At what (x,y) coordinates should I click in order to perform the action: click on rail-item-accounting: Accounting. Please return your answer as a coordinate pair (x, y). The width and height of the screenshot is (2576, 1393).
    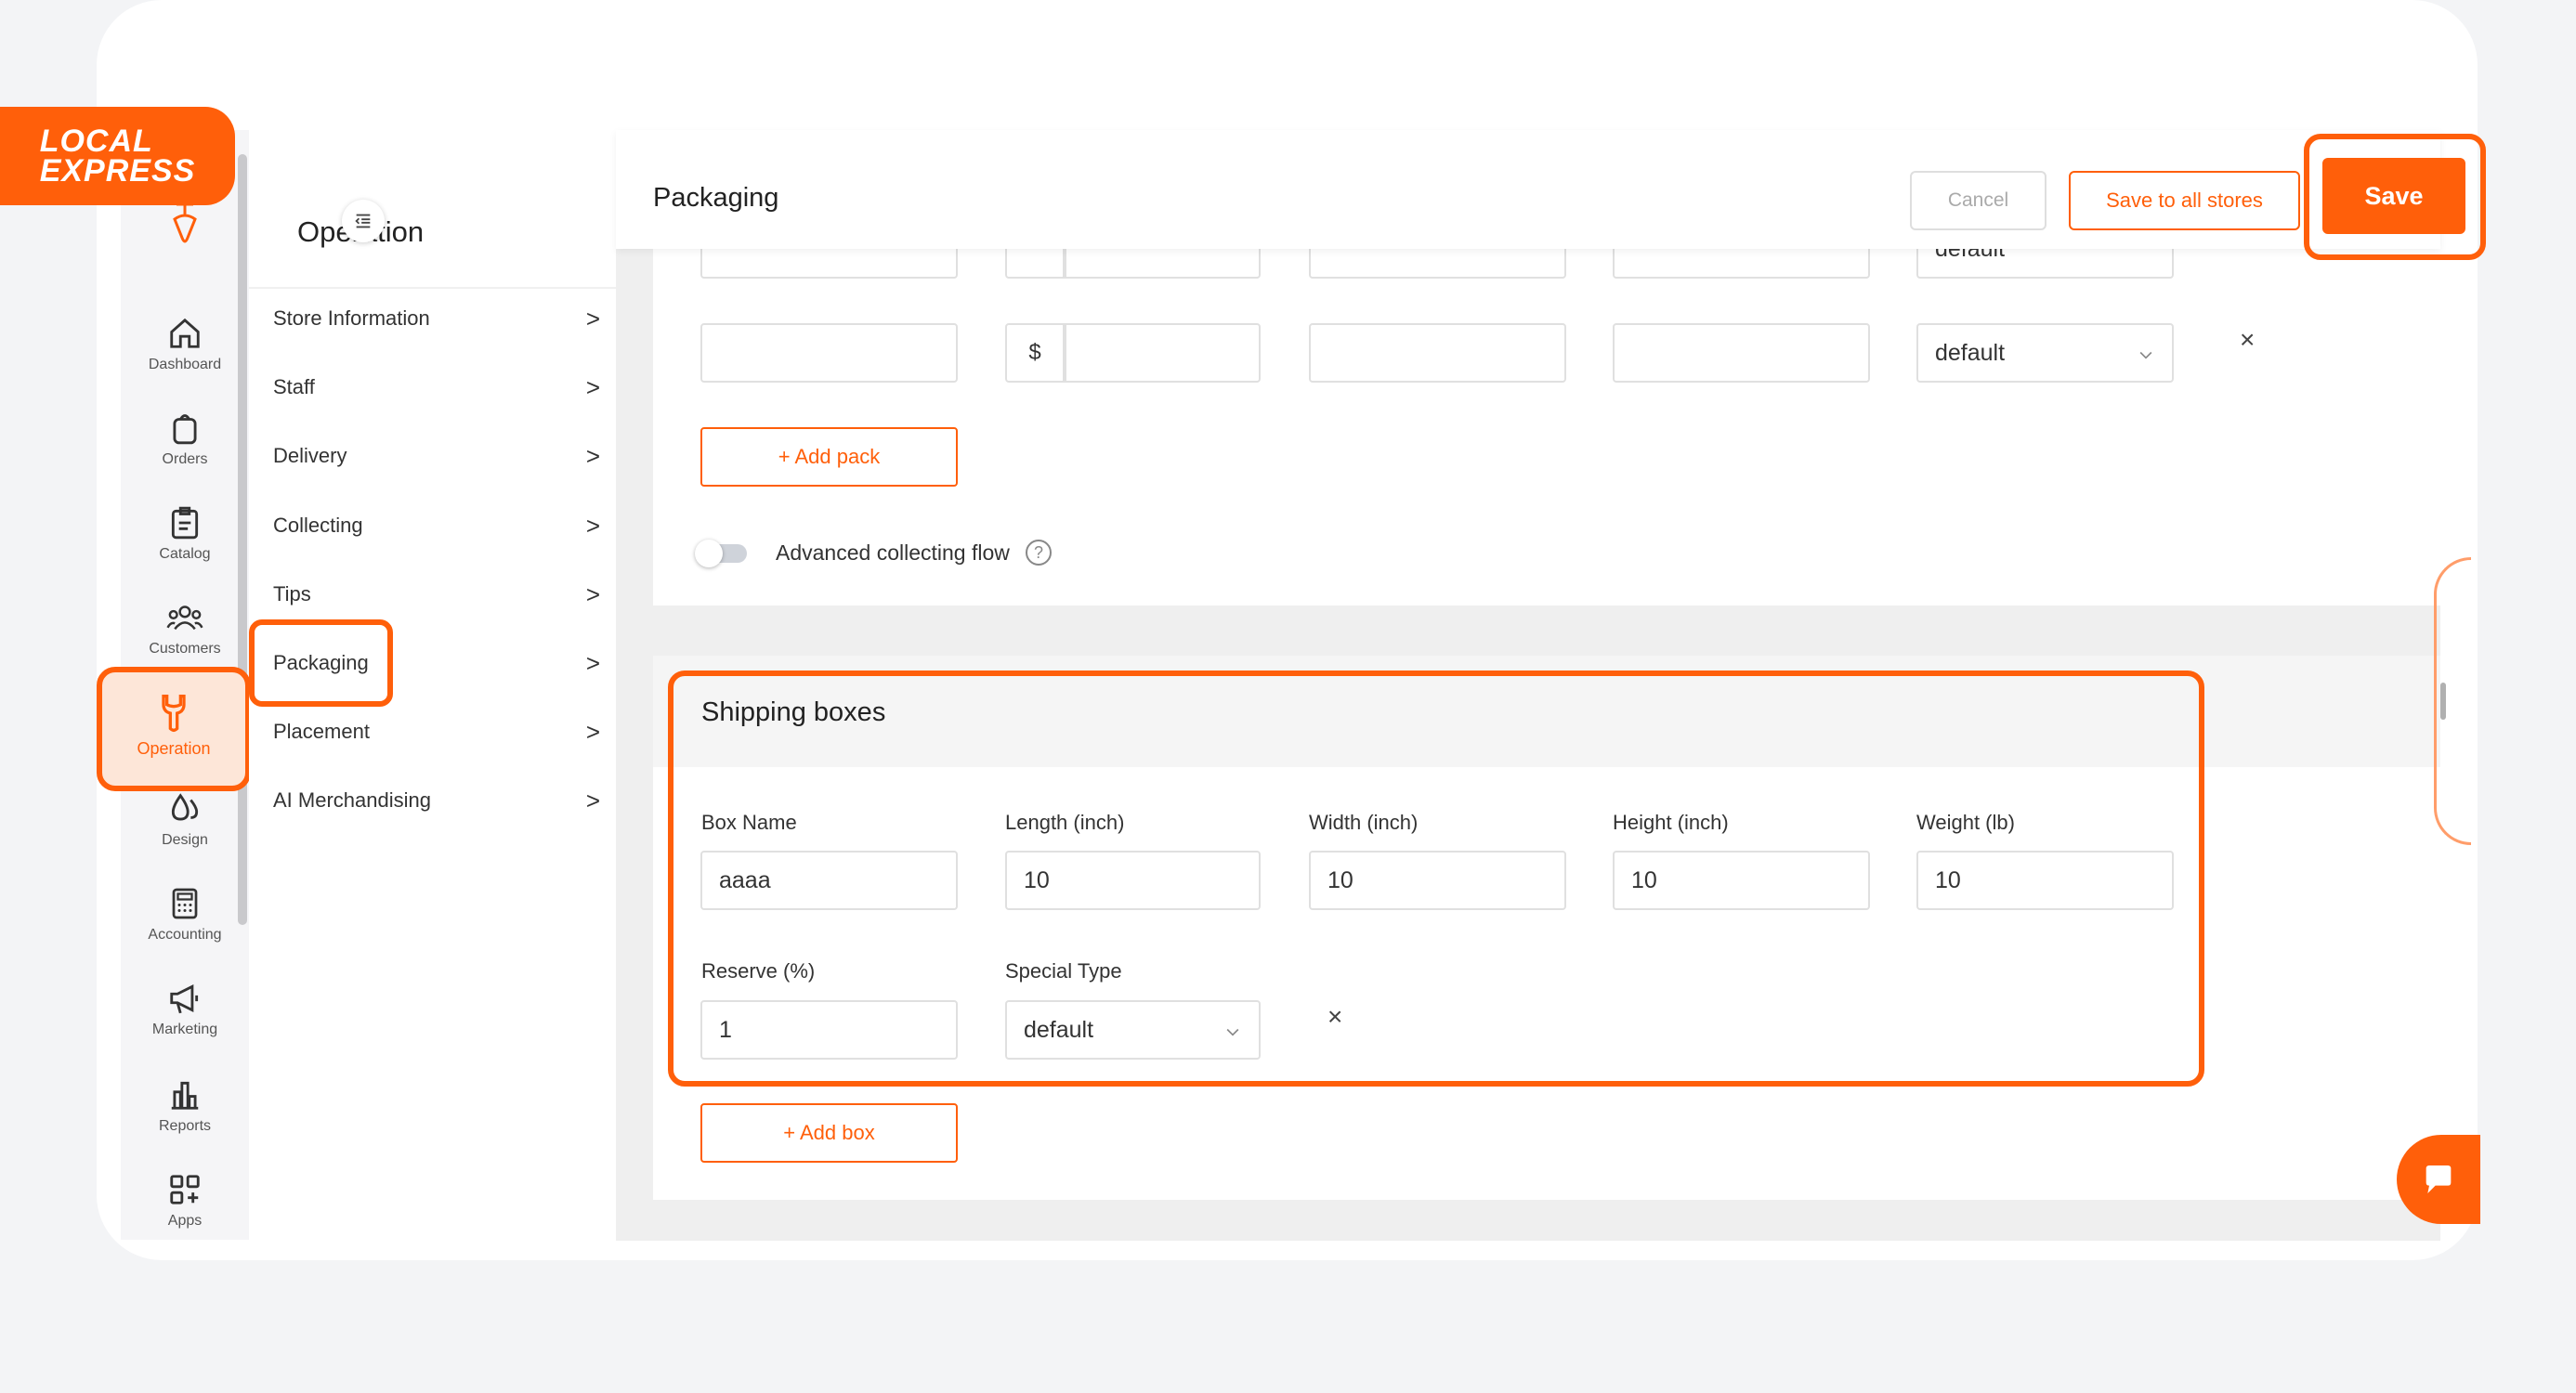
    Looking at the image, I should click on (185, 915).